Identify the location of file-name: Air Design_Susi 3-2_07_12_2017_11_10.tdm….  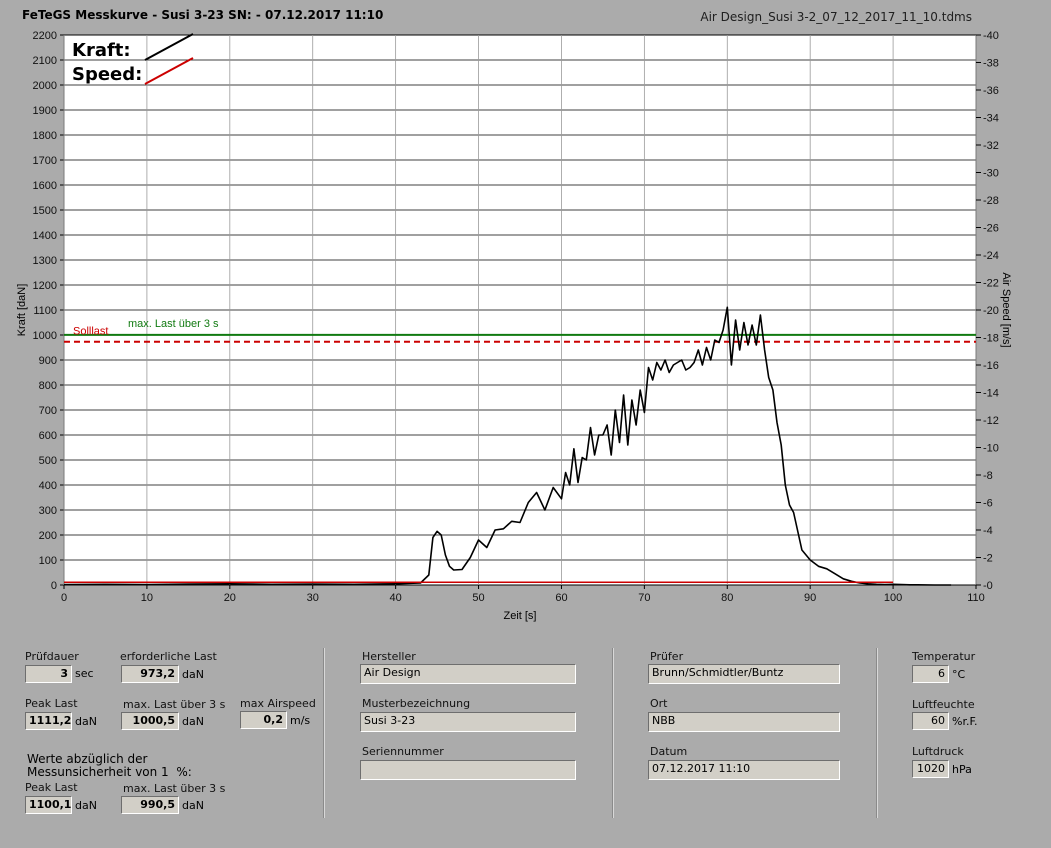
(836, 17).